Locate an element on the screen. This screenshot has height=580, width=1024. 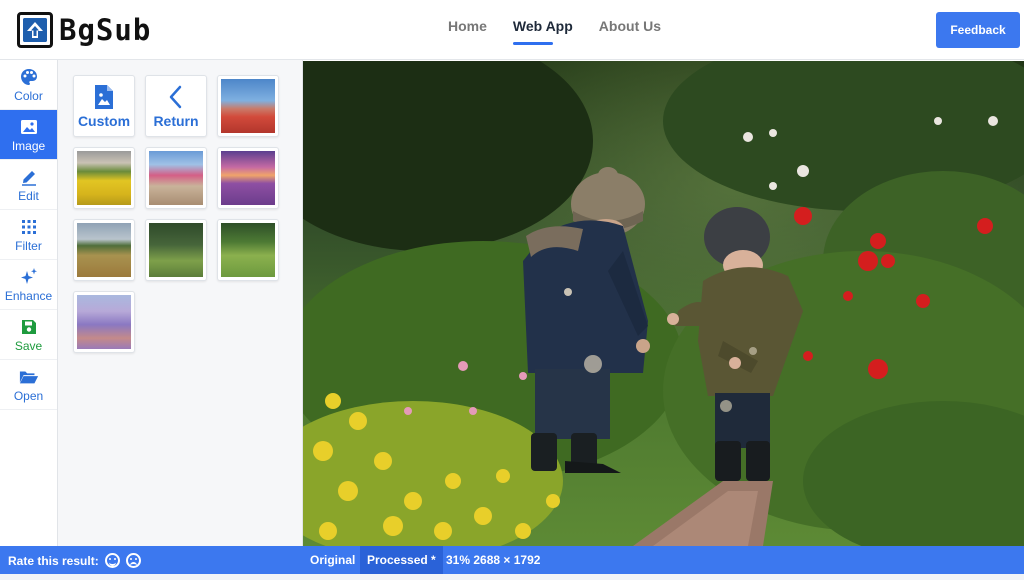
tab-original: Original is located at coordinates (332, 560).